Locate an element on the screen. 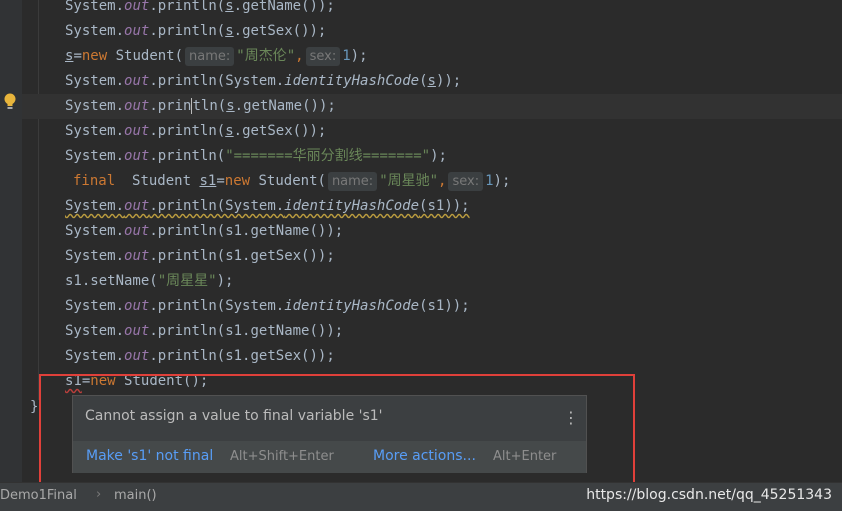  chevron-right-icon: › is located at coordinates (99, 494).